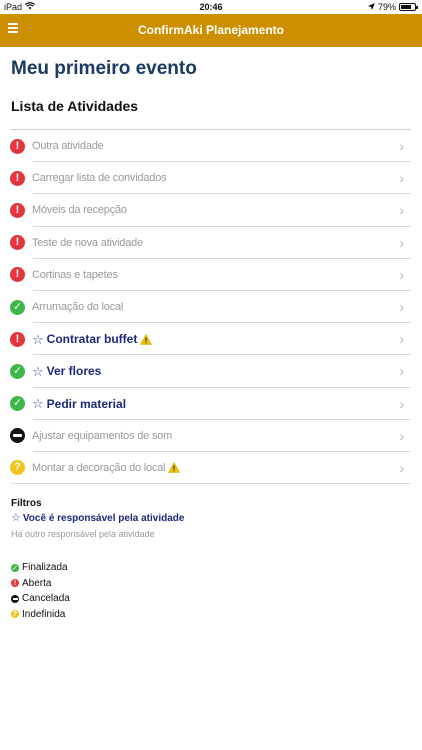  I want to click on legend-item-unknown: ? Indefinida, so click(40, 615).